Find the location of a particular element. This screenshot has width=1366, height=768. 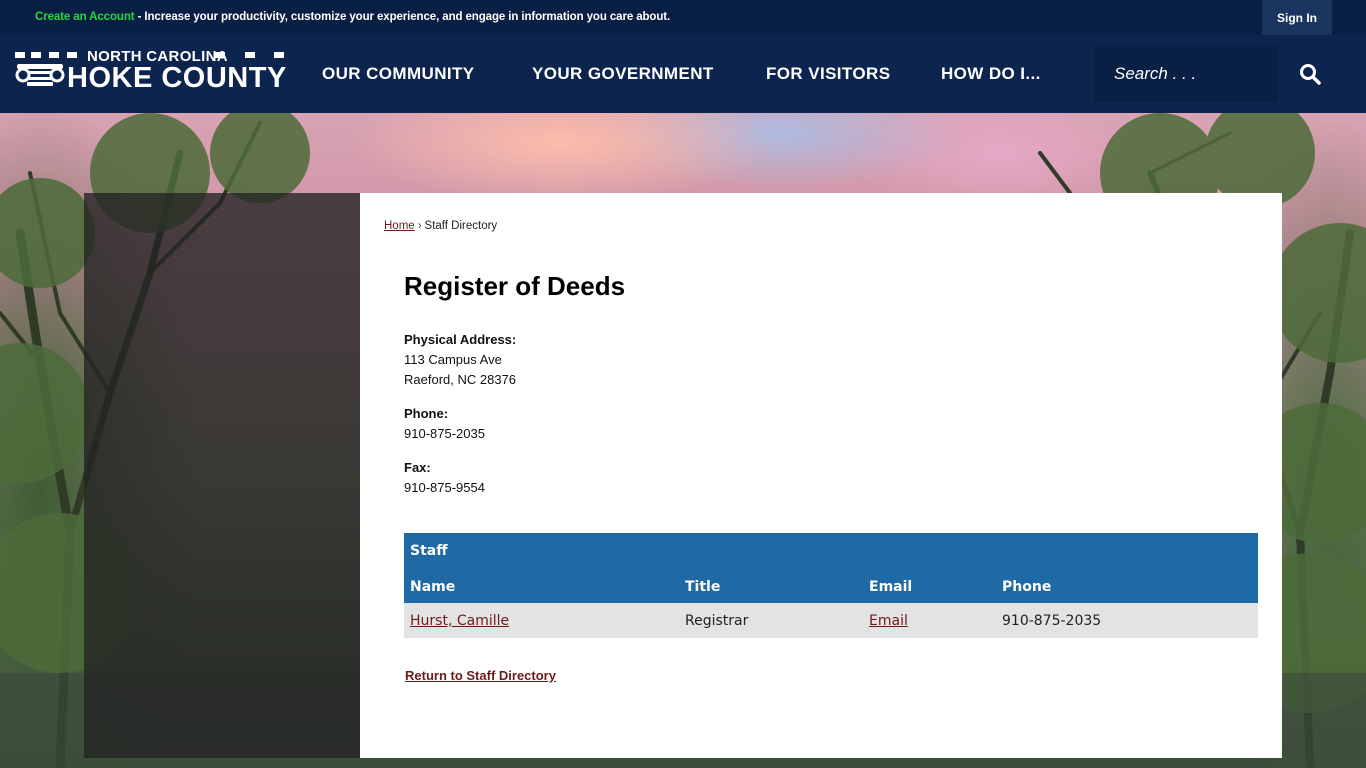

nav-for-visitors: FOR VISITORS is located at coordinates (828, 74).